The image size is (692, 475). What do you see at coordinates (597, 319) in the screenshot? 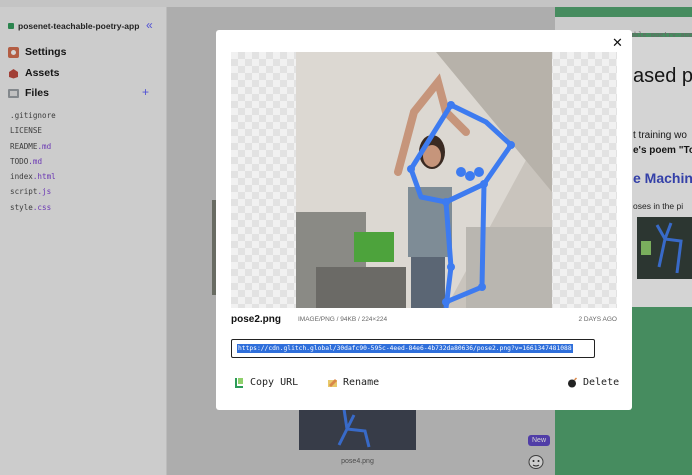
I see `asset-date: 2 DAYS AGO` at bounding box center [597, 319].